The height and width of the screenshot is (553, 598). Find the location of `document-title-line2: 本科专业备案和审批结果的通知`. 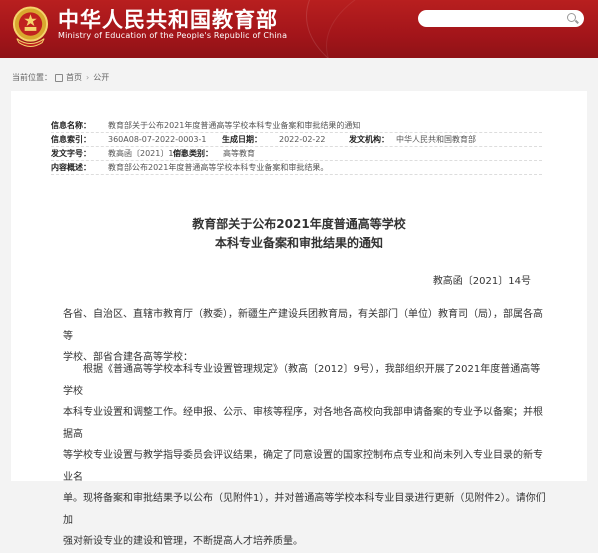

document-title-line2: 本科专业备案和审批结果的通知 is located at coordinates (298, 243).